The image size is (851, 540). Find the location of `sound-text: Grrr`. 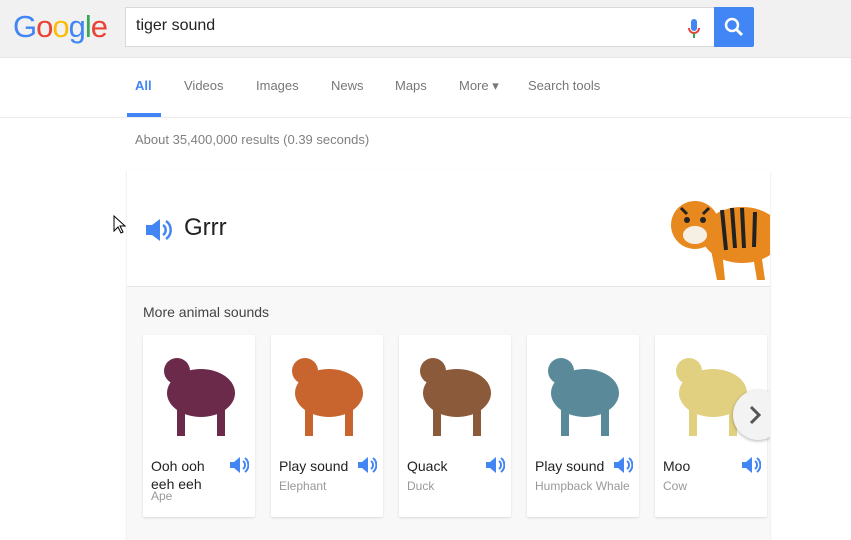

sound-text: Grrr is located at coordinates (205, 227).